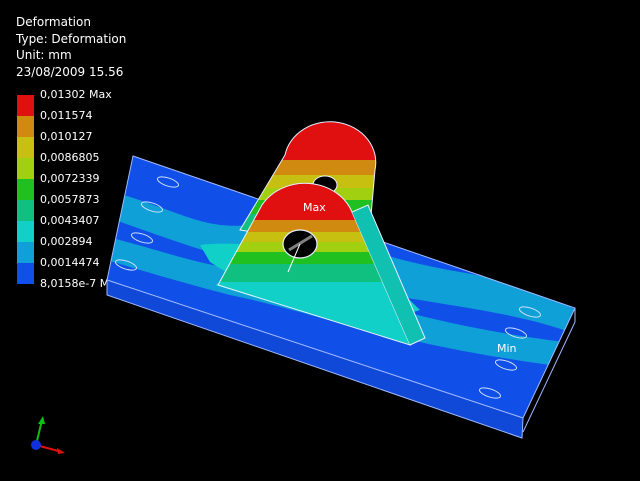 This screenshot has height=481, width=640. I want to click on axis-triad, so click(47, 433).